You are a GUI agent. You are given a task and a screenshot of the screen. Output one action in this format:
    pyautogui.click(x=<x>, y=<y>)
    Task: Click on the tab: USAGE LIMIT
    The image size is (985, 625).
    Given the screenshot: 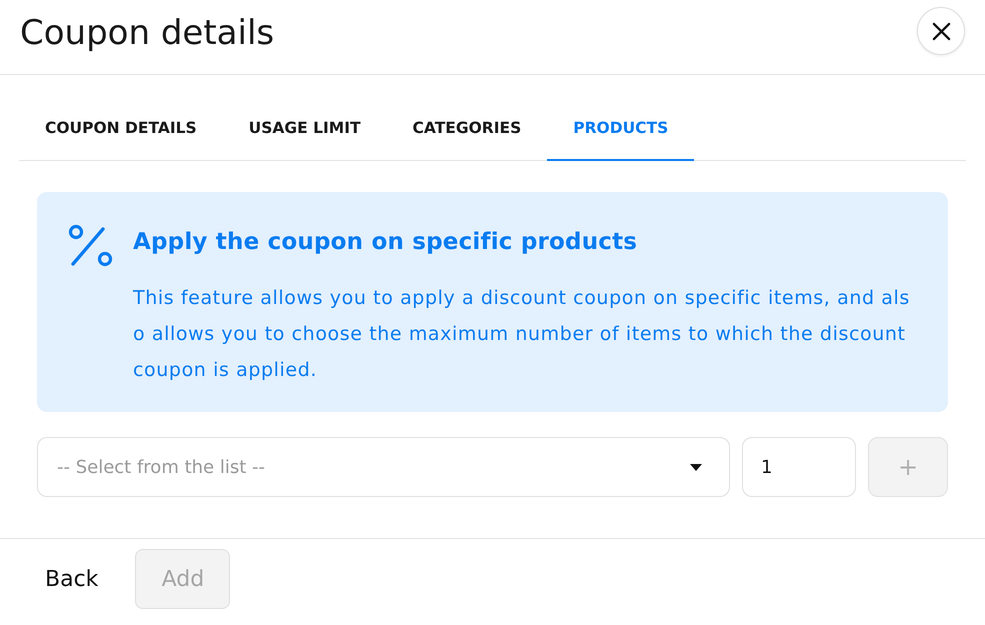 What is the action you would take?
    pyautogui.click(x=304, y=128)
    